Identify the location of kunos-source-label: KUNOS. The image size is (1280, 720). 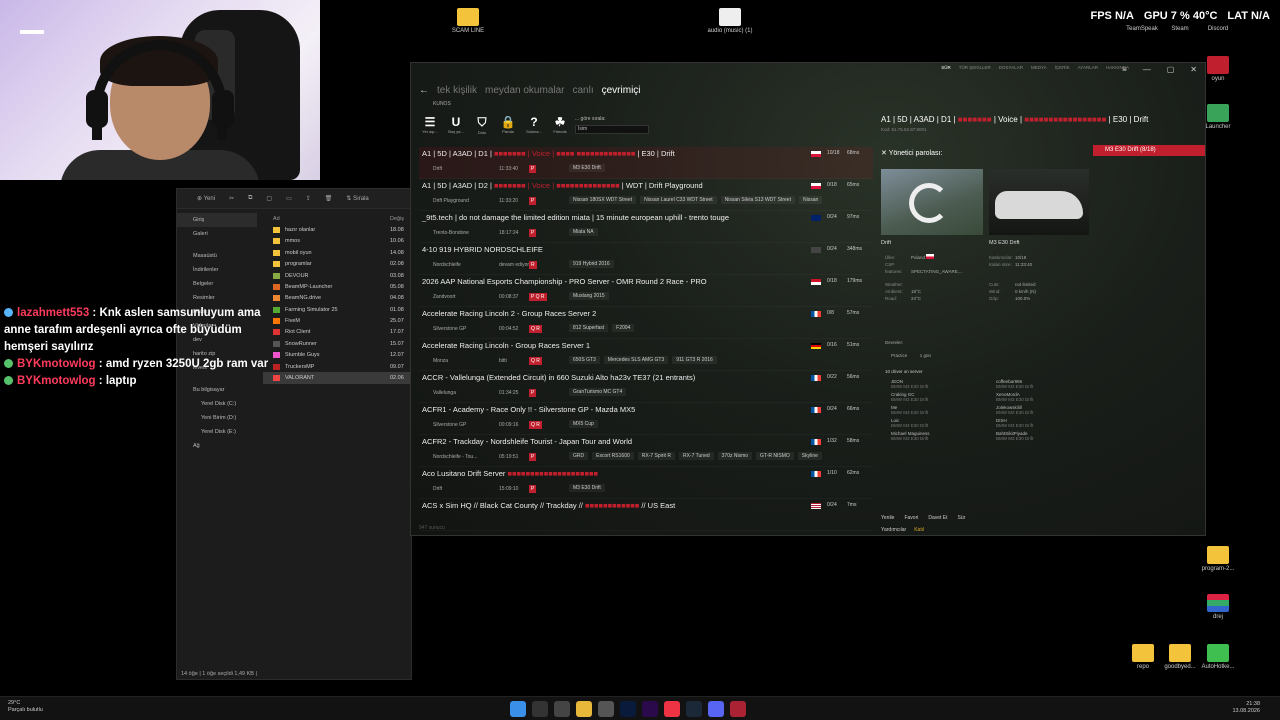
(442, 104).